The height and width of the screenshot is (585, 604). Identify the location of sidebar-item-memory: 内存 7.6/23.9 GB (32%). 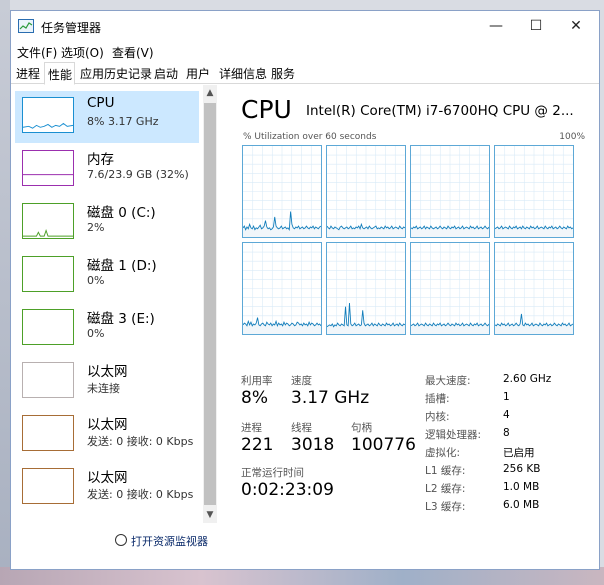
(107, 170).